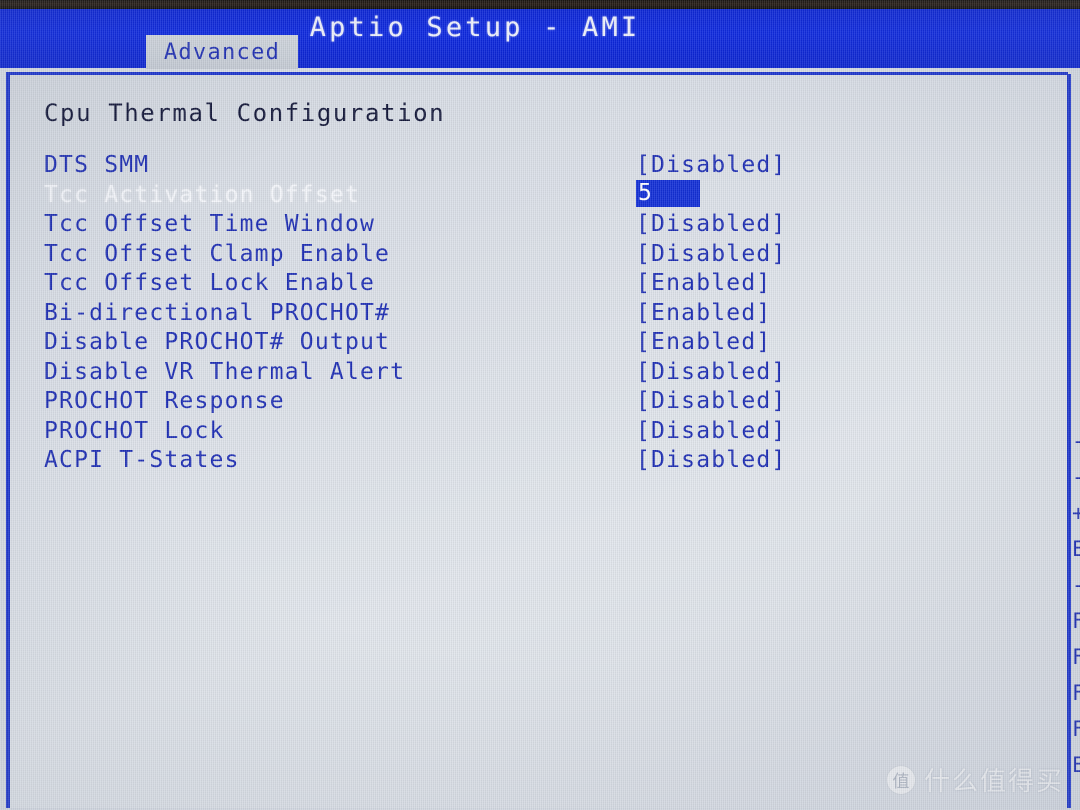 The height and width of the screenshot is (810, 1080). What do you see at coordinates (530, 373) in the screenshot?
I see `setting-row: Disable VR Thermal Alert [Disabled]` at bounding box center [530, 373].